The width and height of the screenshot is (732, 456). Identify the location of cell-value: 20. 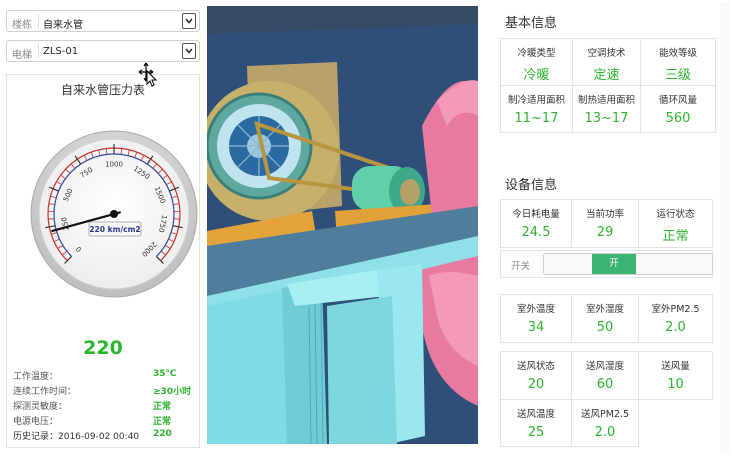
(536, 384).